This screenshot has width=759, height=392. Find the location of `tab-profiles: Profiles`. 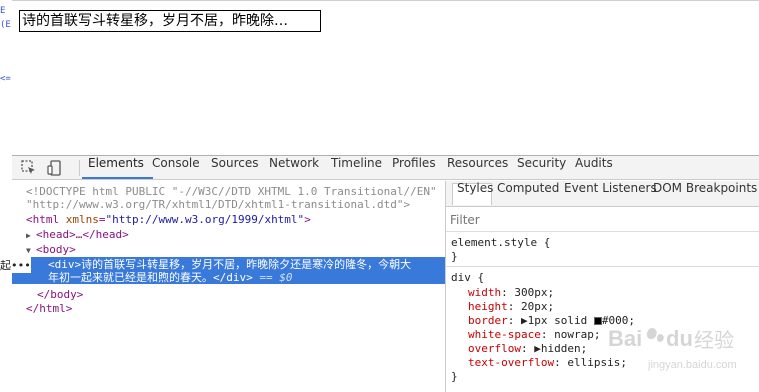

tab-profiles: Profiles is located at coordinates (414, 168).